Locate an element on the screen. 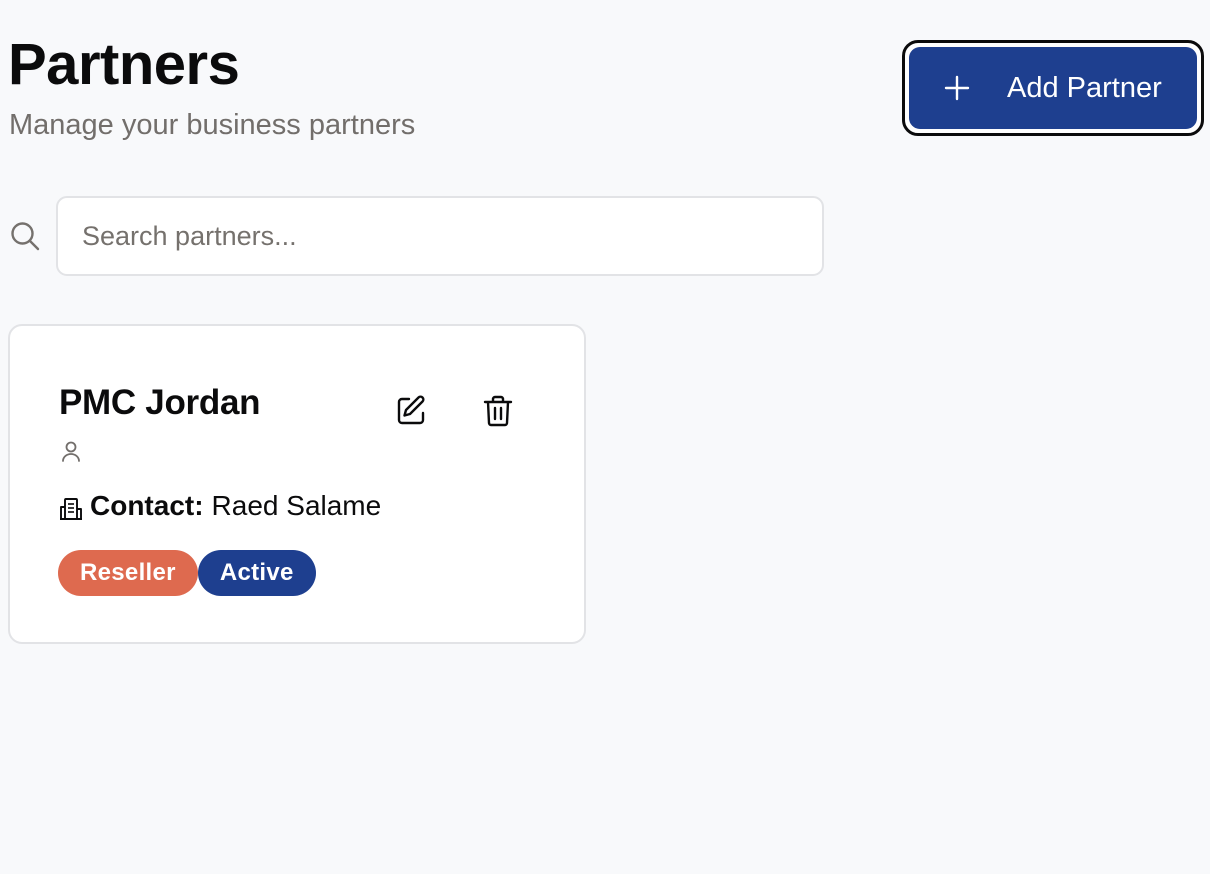 This screenshot has width=1210, height=874. page-title: Partners is located at coordinates (124, 64).